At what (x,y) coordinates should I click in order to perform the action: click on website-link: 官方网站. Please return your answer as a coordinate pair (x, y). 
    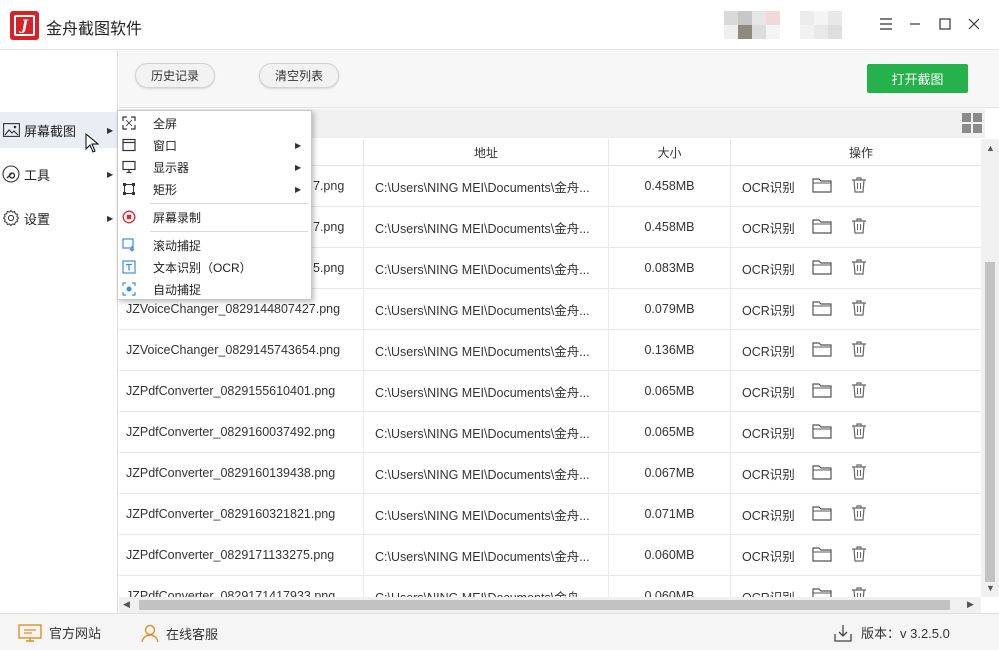
    Looking at the image, I should click on (59, 632).